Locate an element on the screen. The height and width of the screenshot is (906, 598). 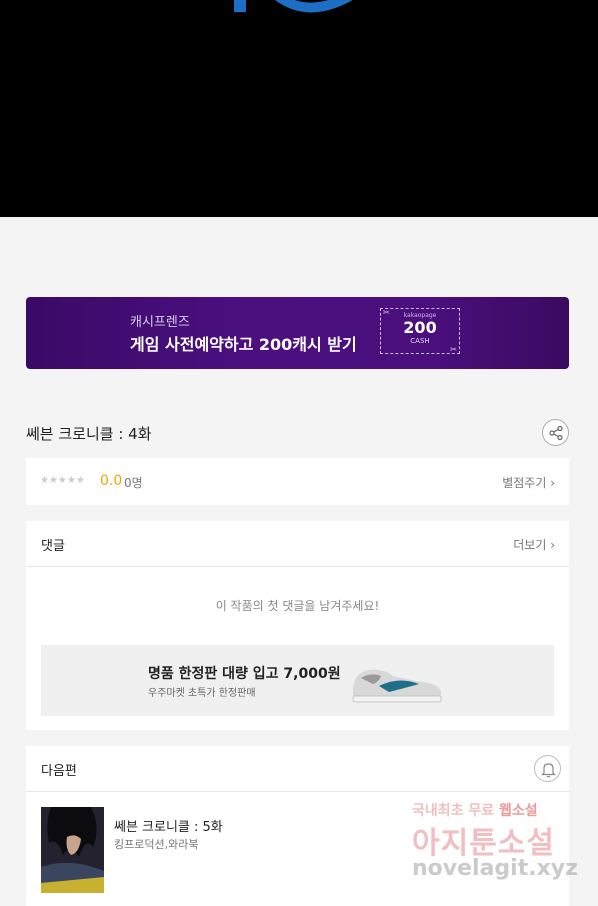
bell-icon is located at coordinates (548, 770).